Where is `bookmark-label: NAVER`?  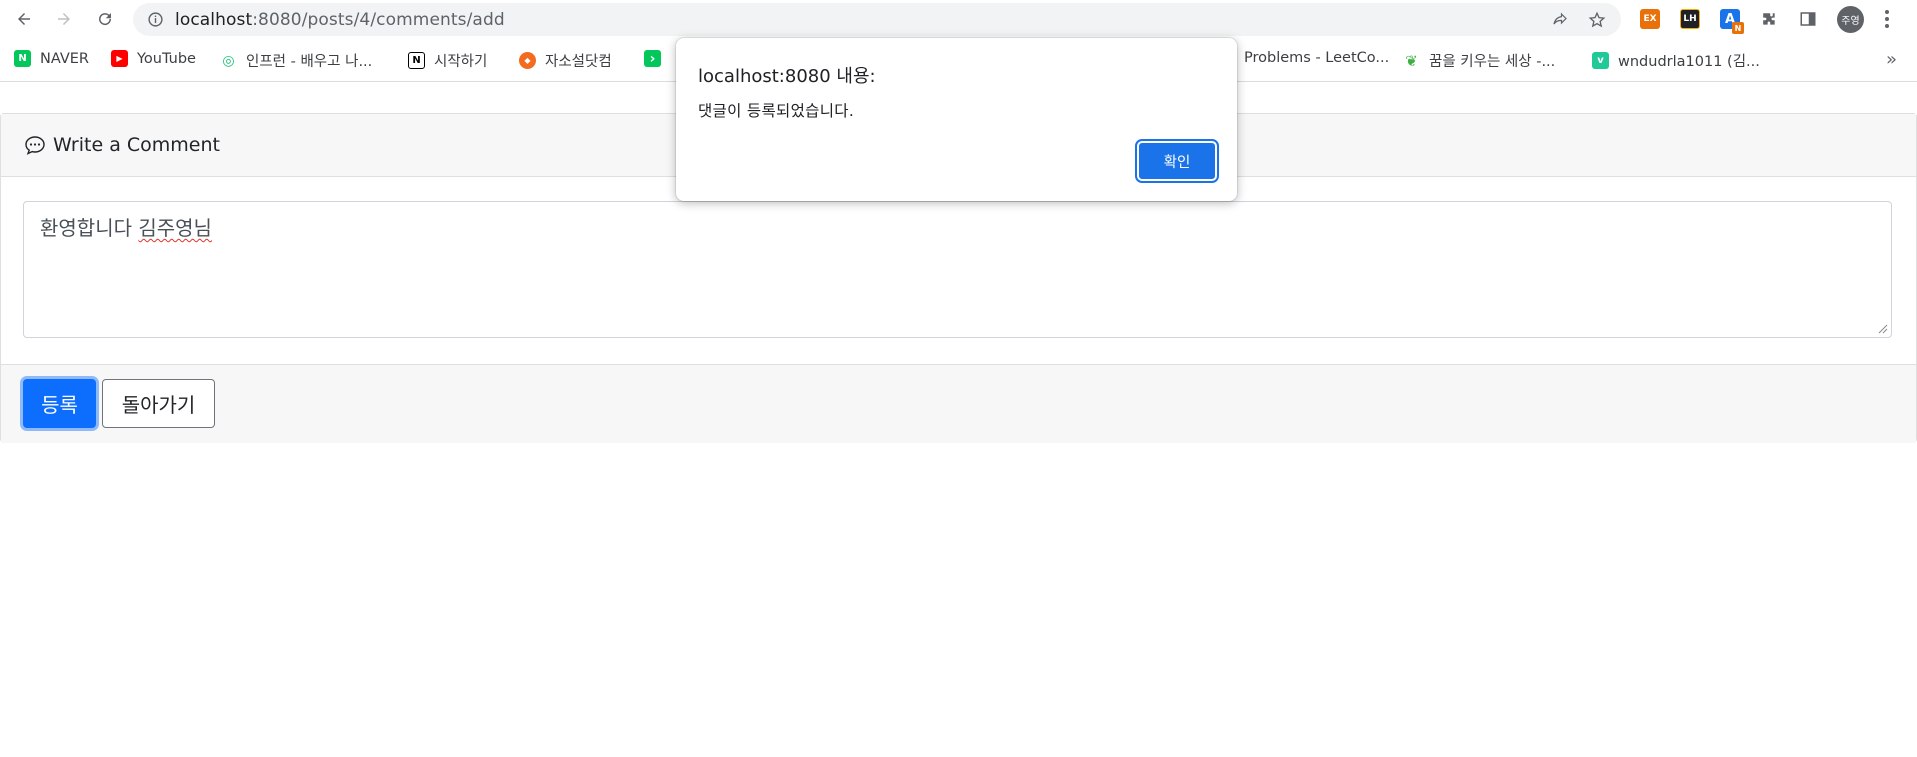
bookmark-label: NAVER is located at coordinates (64, 58).